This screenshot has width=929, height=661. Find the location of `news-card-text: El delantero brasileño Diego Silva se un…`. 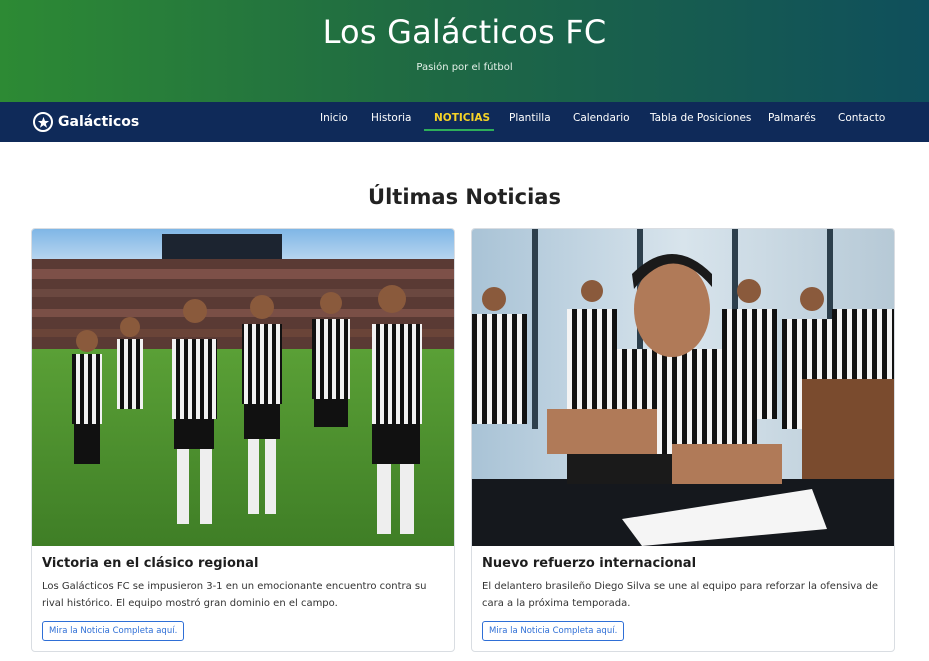

news-card-text: El delantero brasileño Diego Silva se un… is located at coordinates (680, 595).